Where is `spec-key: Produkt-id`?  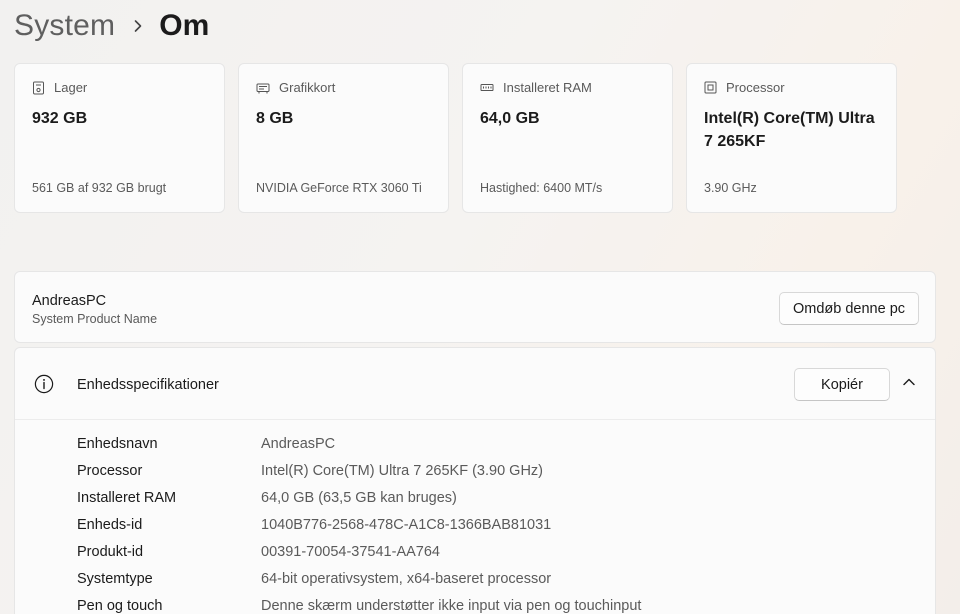 spec-key: Produkt-id is located at coordinates (110, 551).